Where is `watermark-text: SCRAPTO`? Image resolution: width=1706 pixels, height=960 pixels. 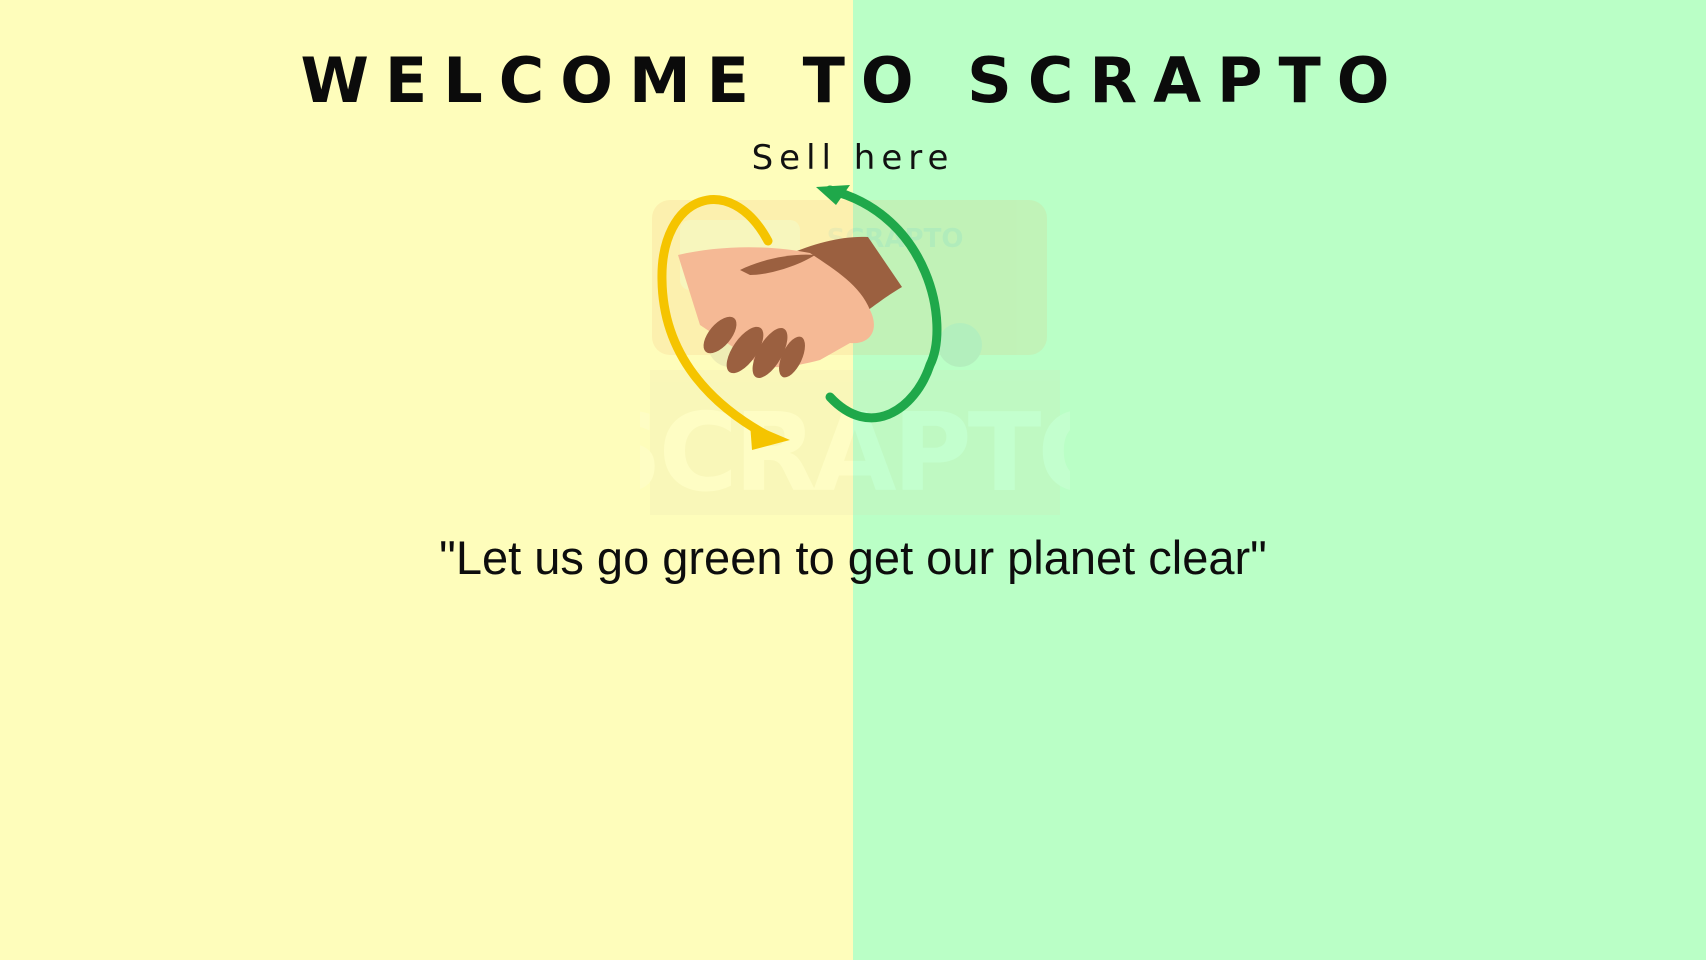
watermark-text: SCRAPTO is located at coordinates (855, 453).